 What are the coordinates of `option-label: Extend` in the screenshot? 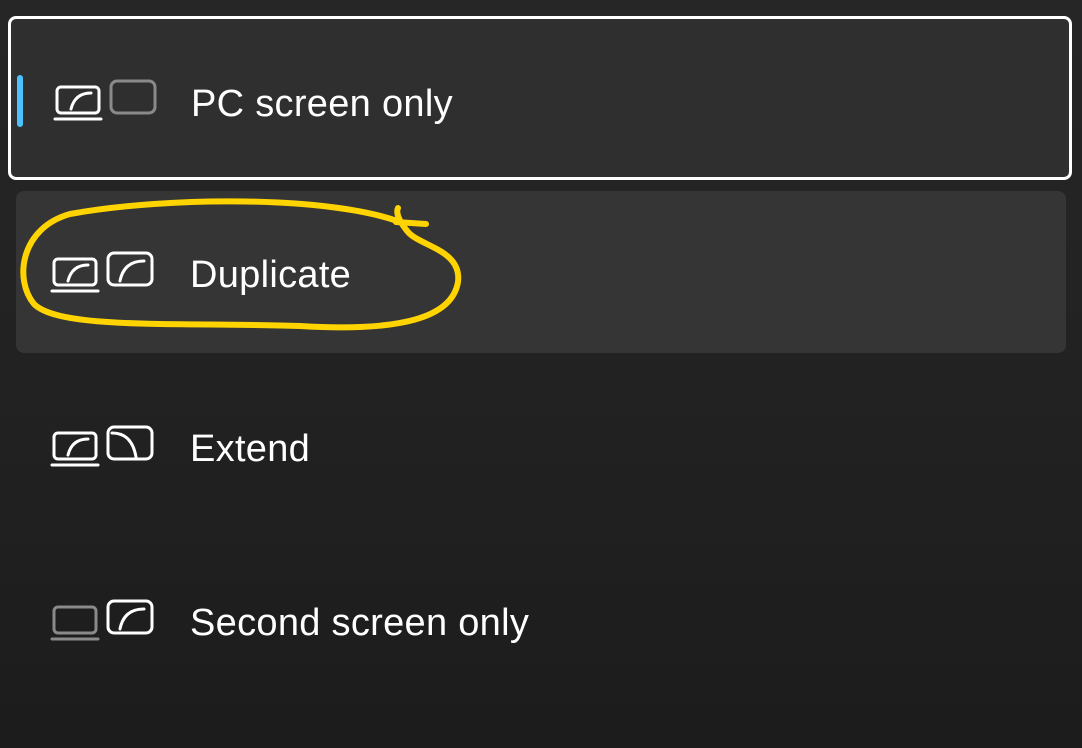 It's located at (250, 449).